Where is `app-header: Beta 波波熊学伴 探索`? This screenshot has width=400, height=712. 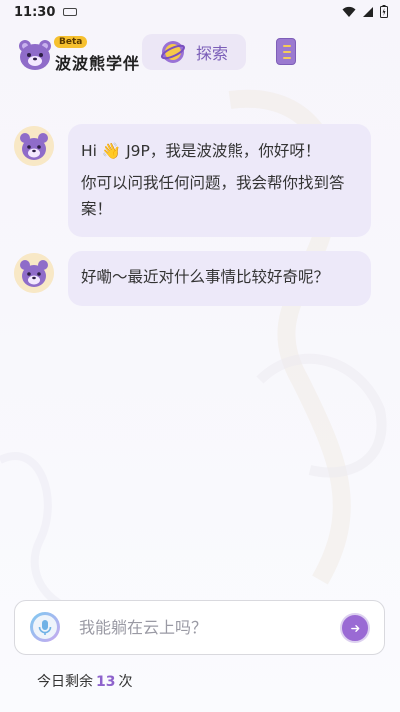 app-header: Beta 波波熊学伴 探索 is located at coordinates (200, 53).